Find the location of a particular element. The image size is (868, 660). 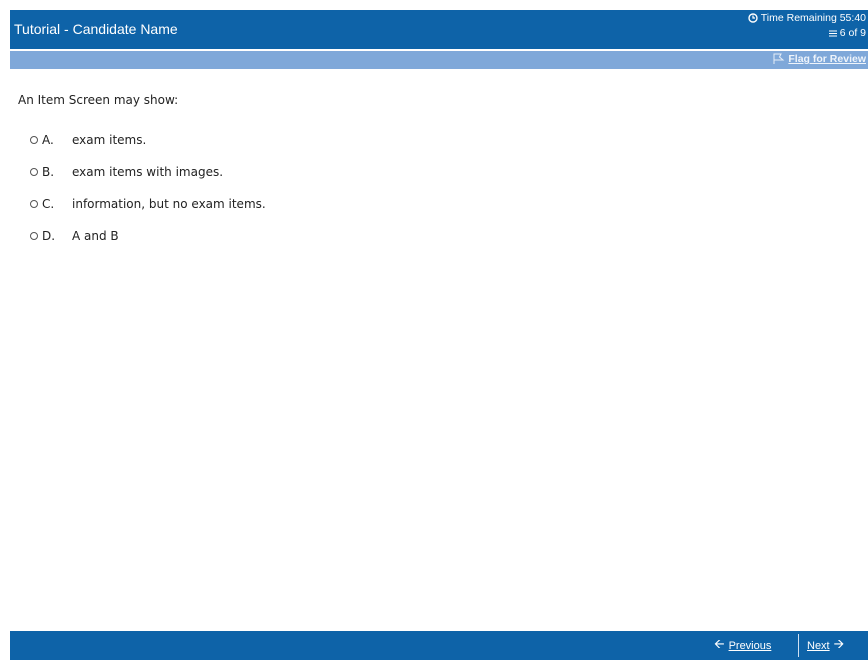

choice-letter: D. is located at coordinates (49, 236).